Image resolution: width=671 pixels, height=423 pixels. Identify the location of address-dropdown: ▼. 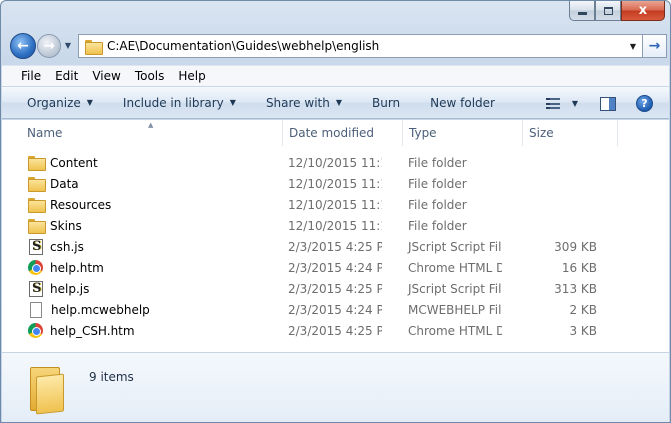
(633, 46).